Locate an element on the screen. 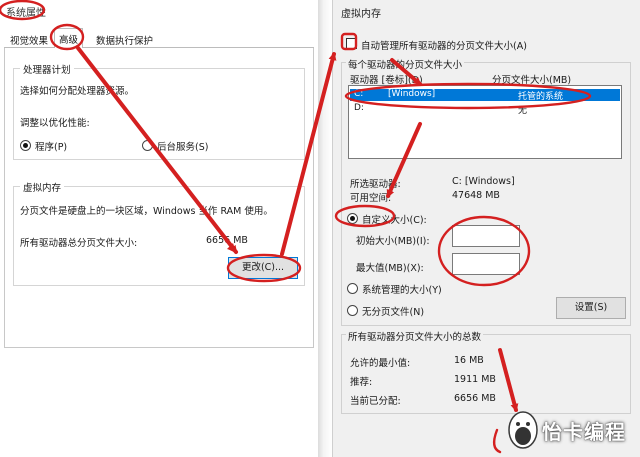 The image size is (640, 457). radio-programs-label: 程序(P) is located at coordinates (51, 147).